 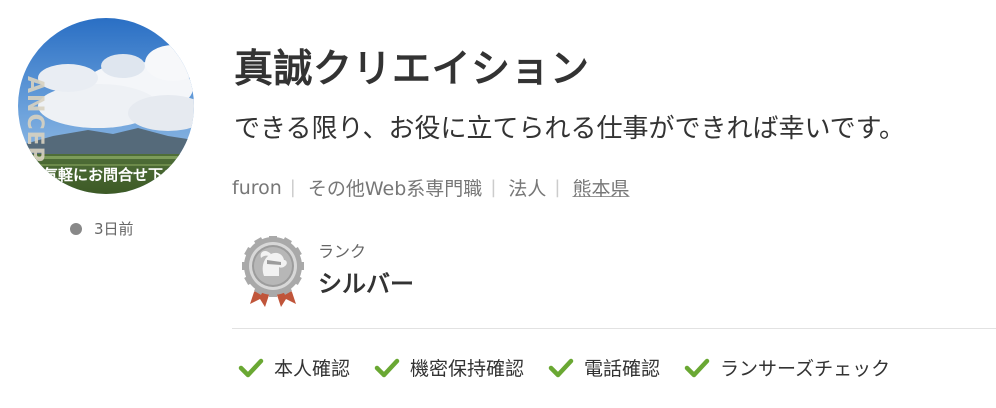 I want to click on profile-catchphrase: できる限り、お役に立てられる仕事ができれば幸いです。, so click(x=570, y=129).